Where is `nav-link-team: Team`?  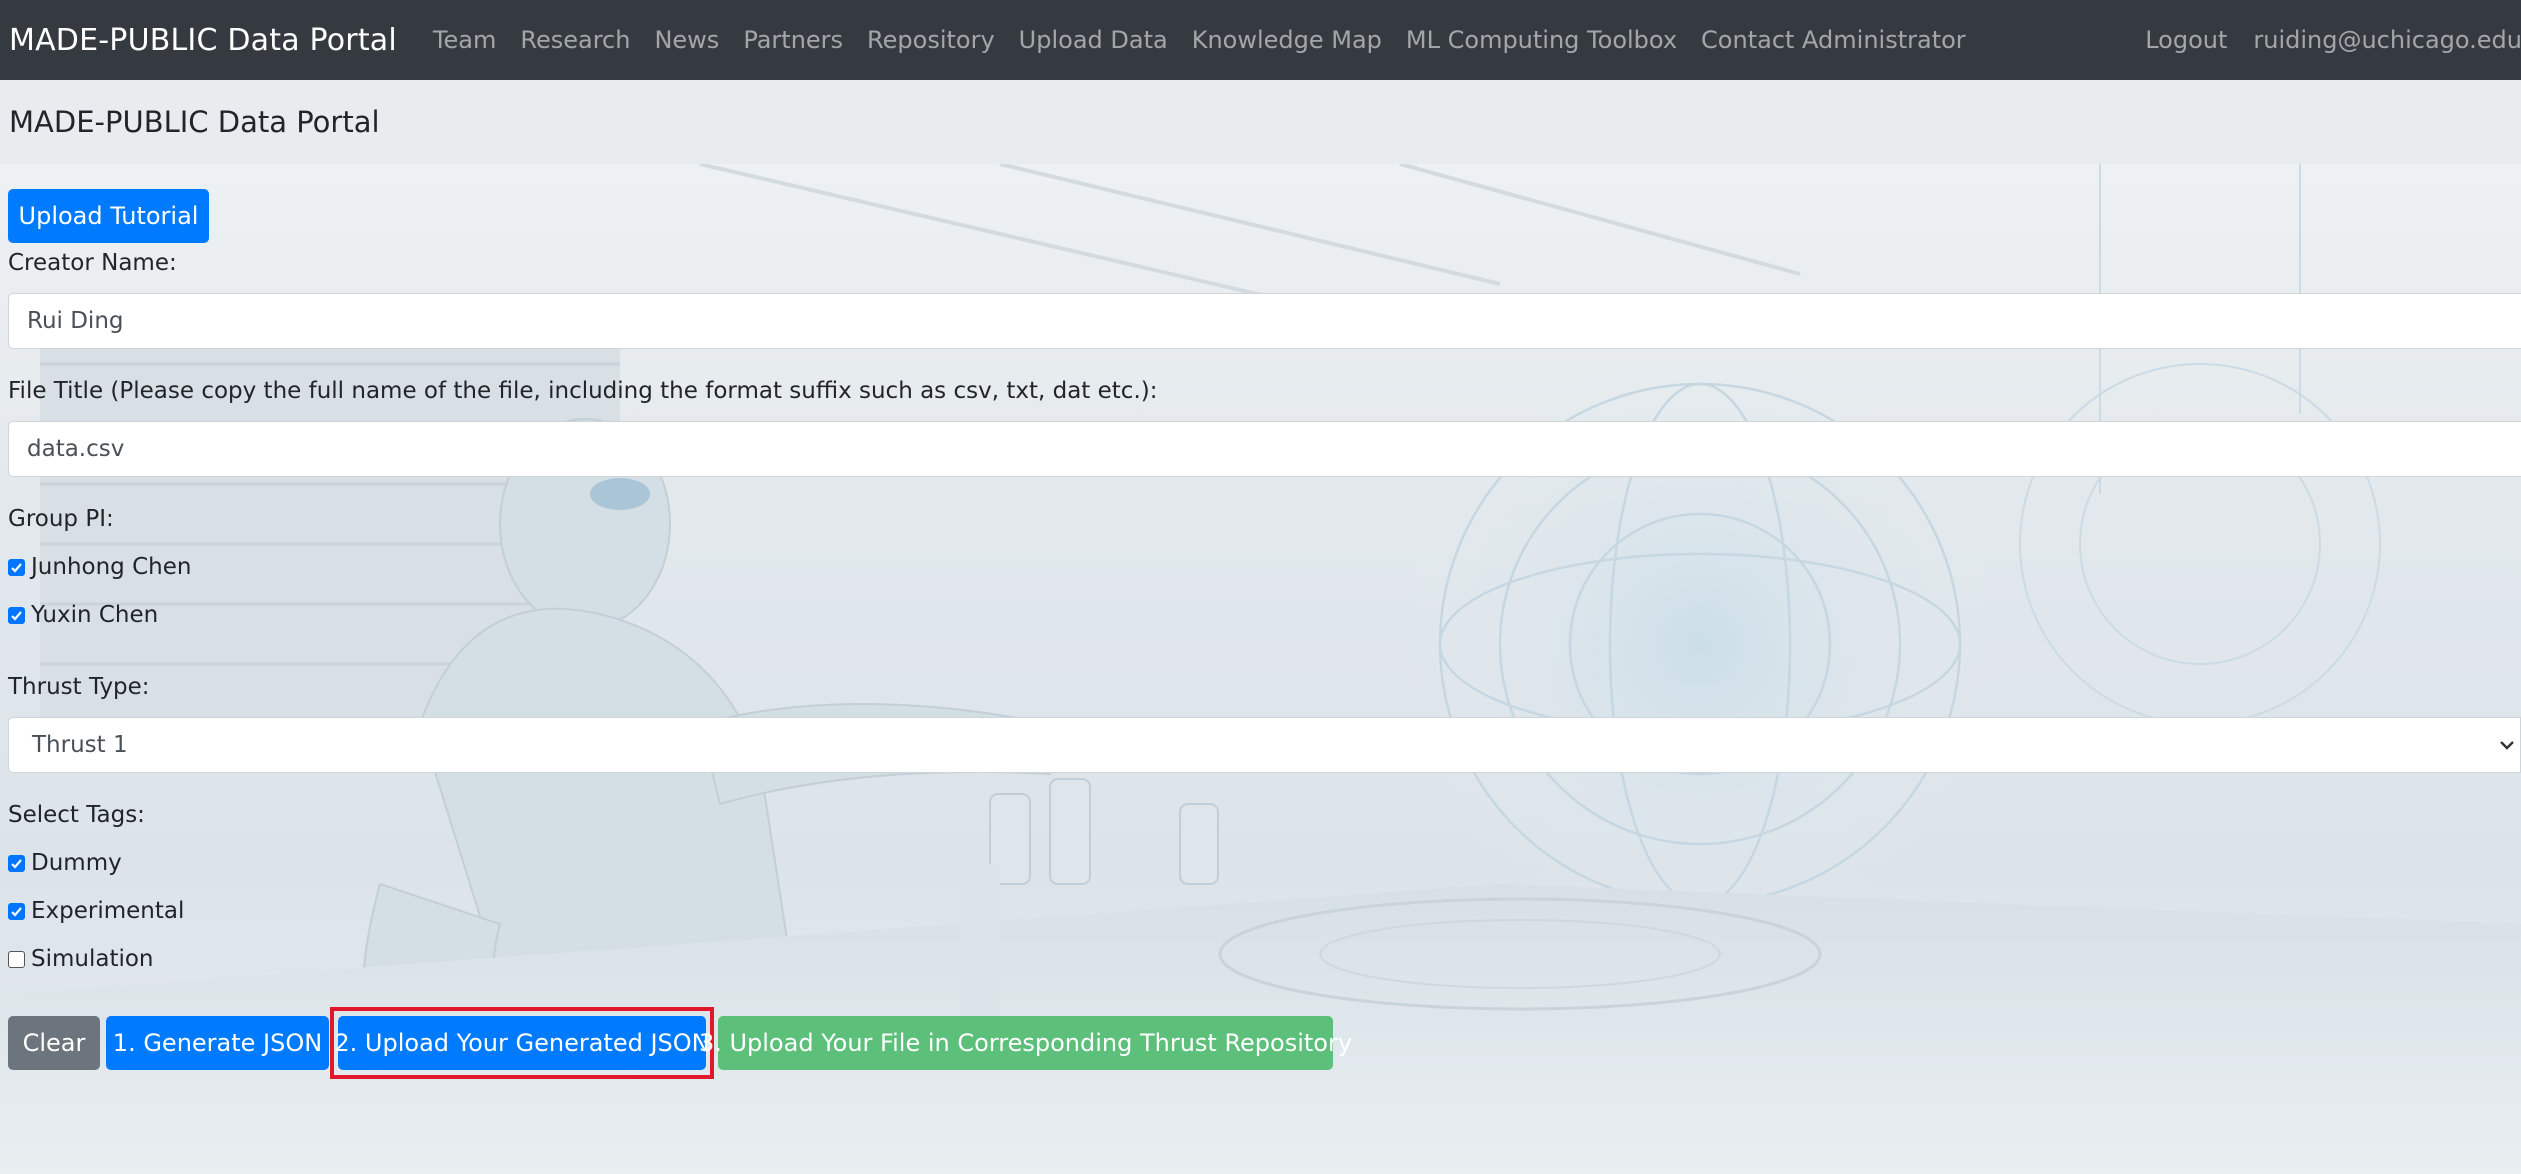
nav-link-team: Team is located at coordinates (464, 40).